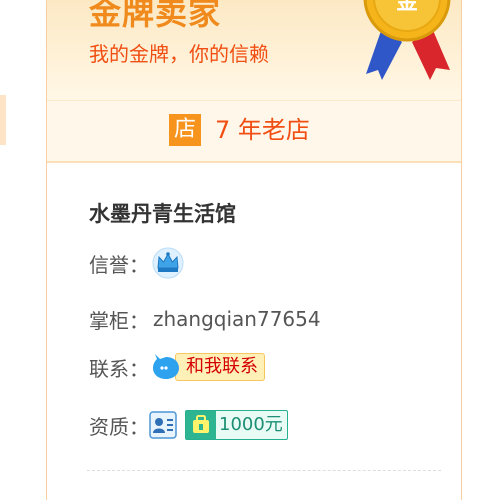  Describe the element at coordinates (155, 16) in the screenshot. I see `banner-title: 金牌卖家` at that location.